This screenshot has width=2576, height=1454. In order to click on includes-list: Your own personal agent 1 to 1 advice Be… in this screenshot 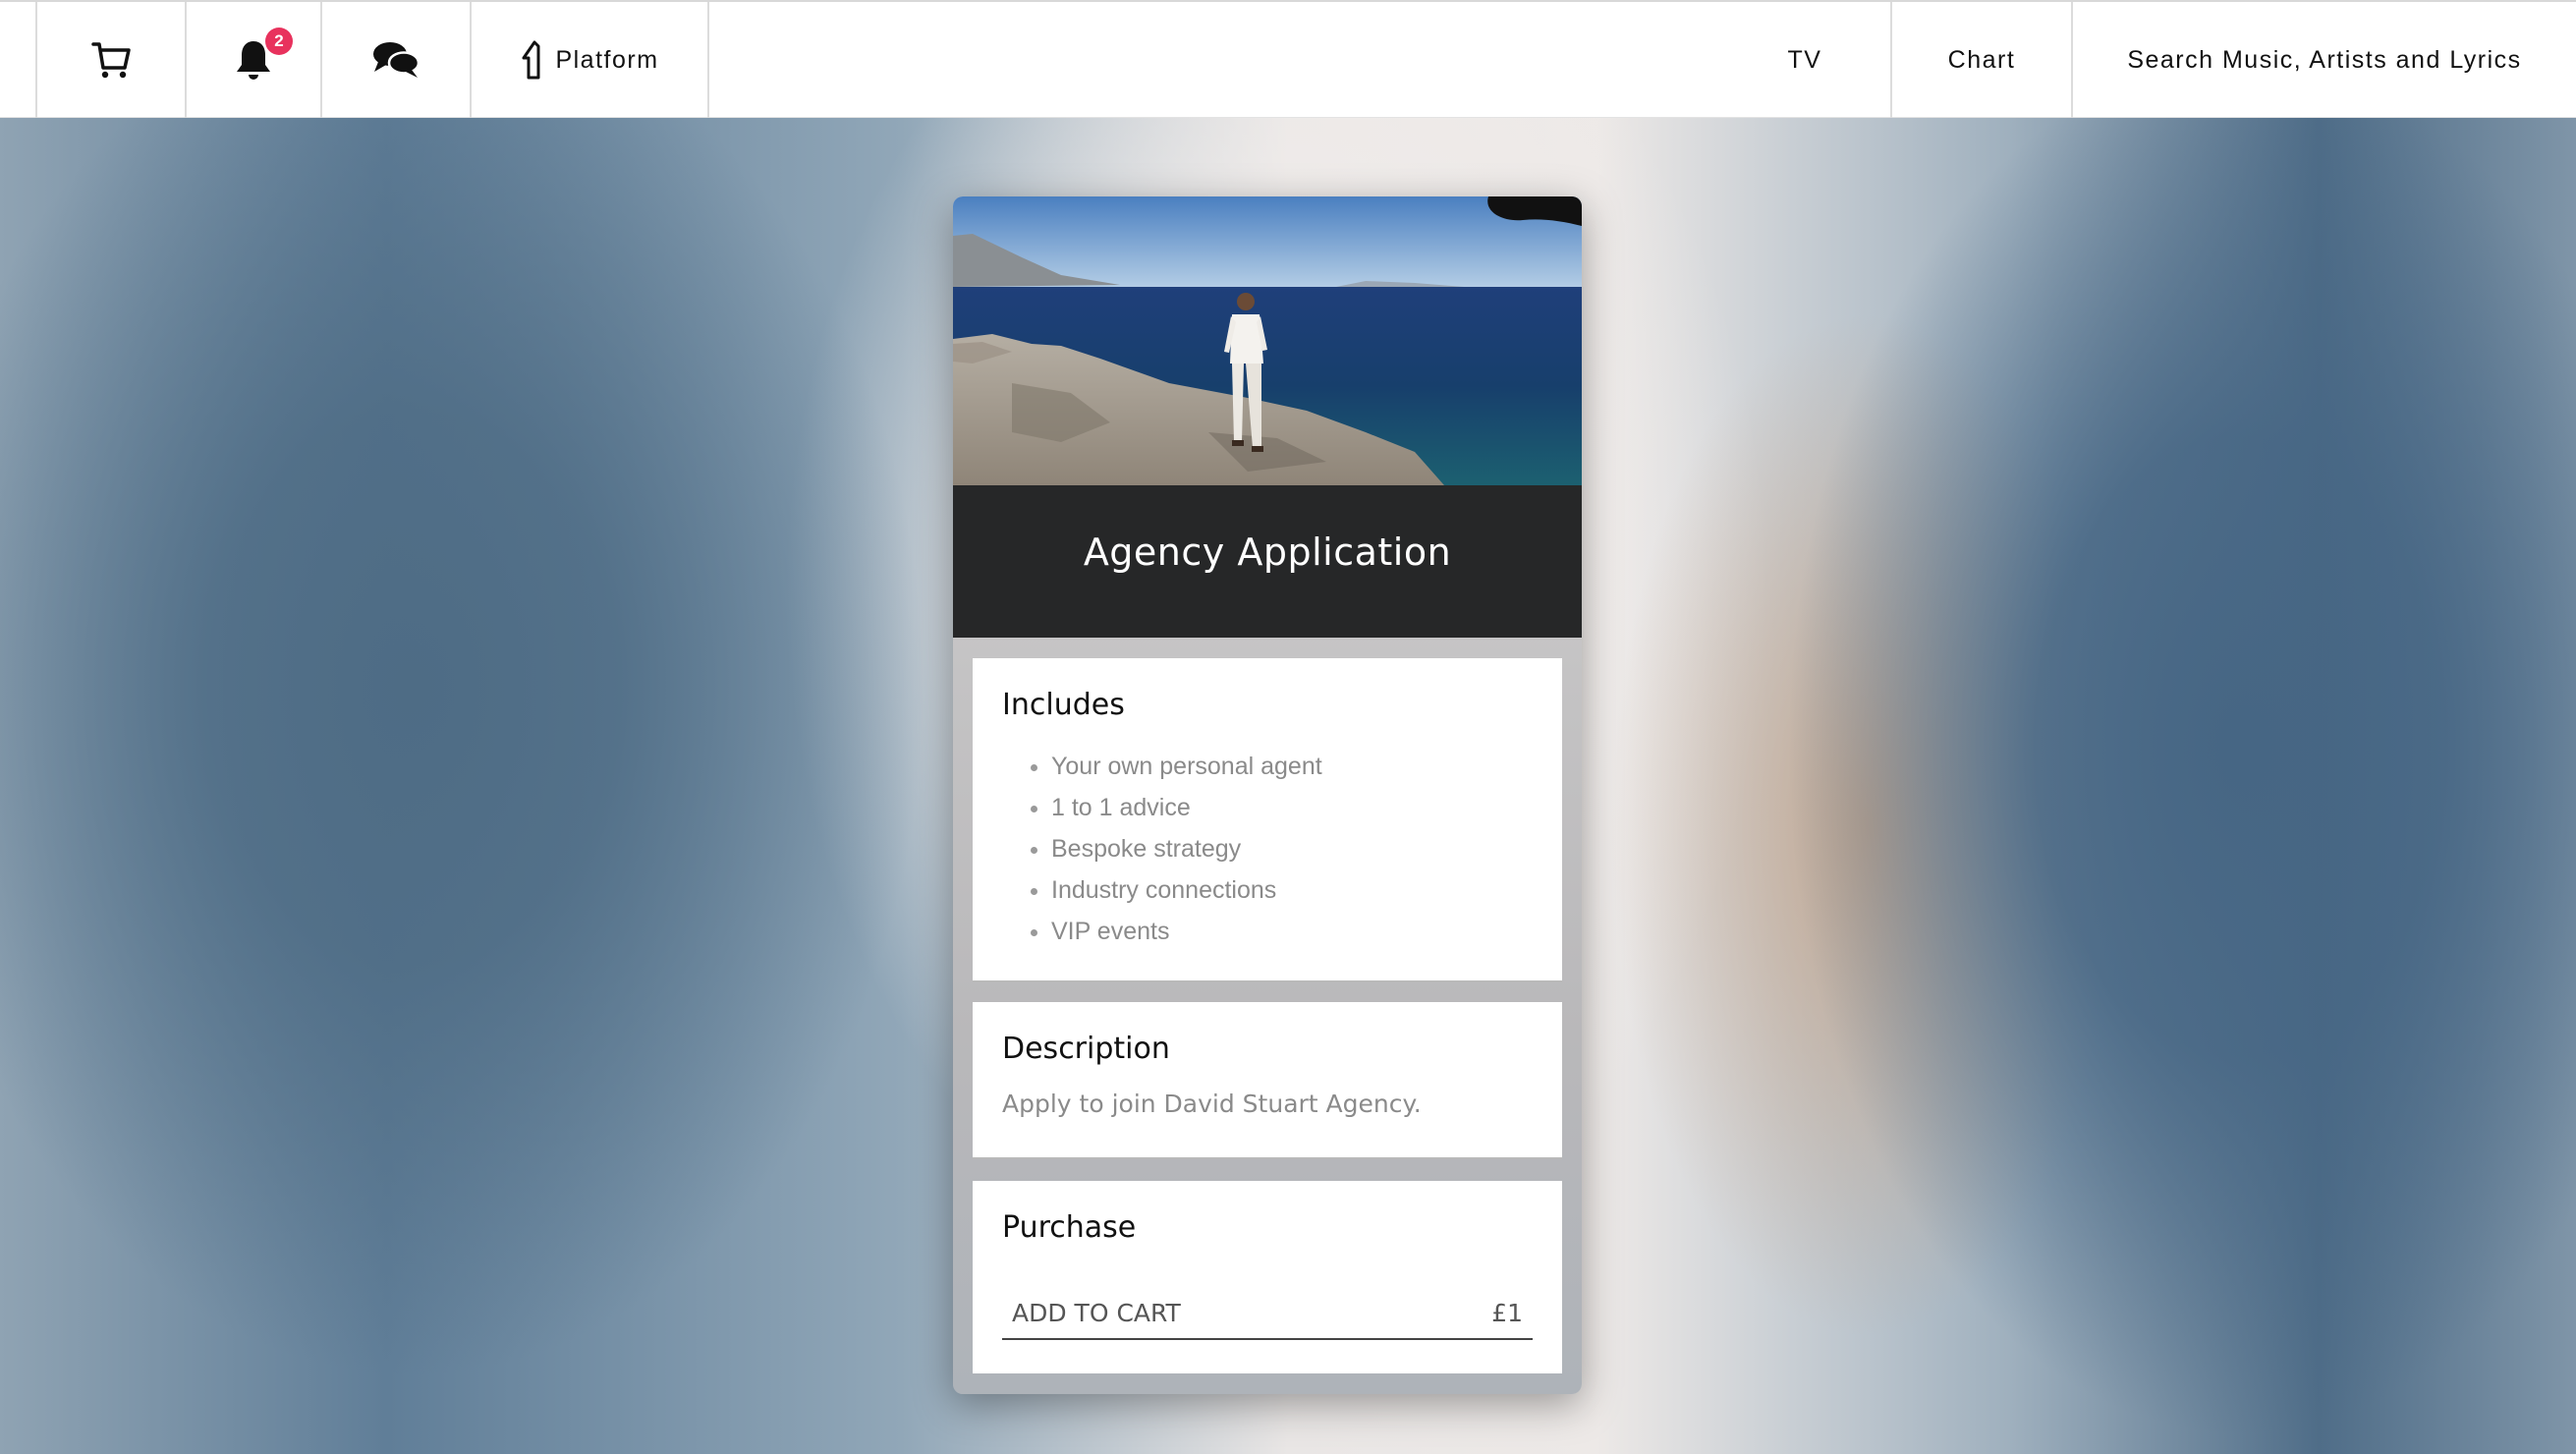, I will do `click(1267, 849)`.